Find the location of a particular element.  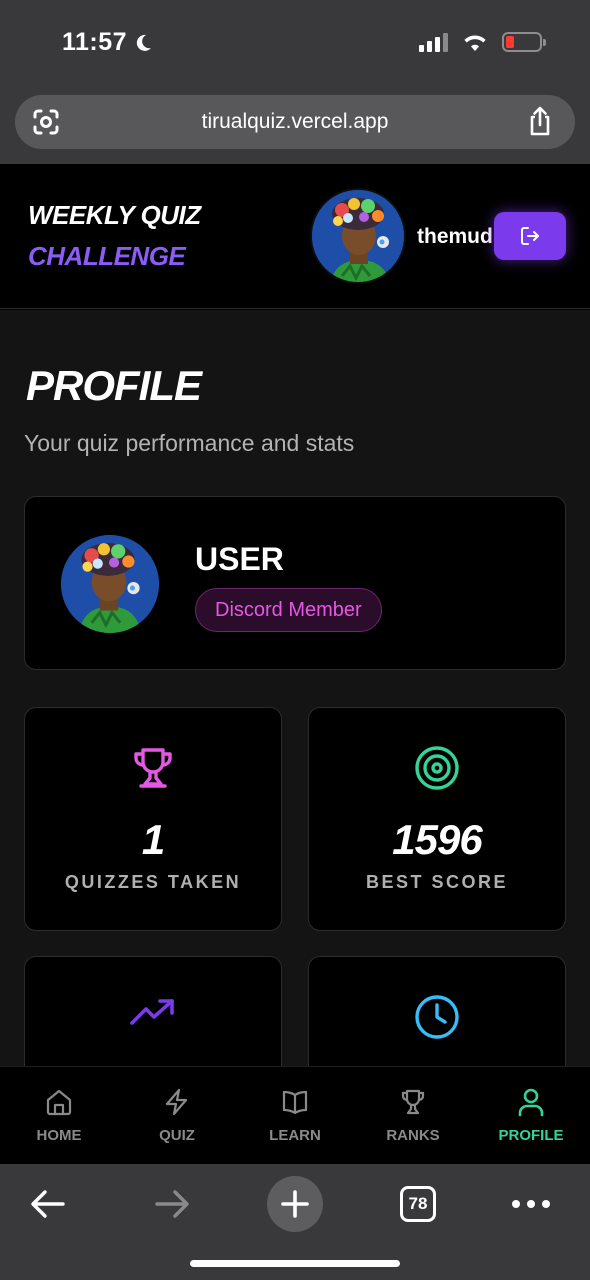

book-icon is located at coordinates (295, 1102).